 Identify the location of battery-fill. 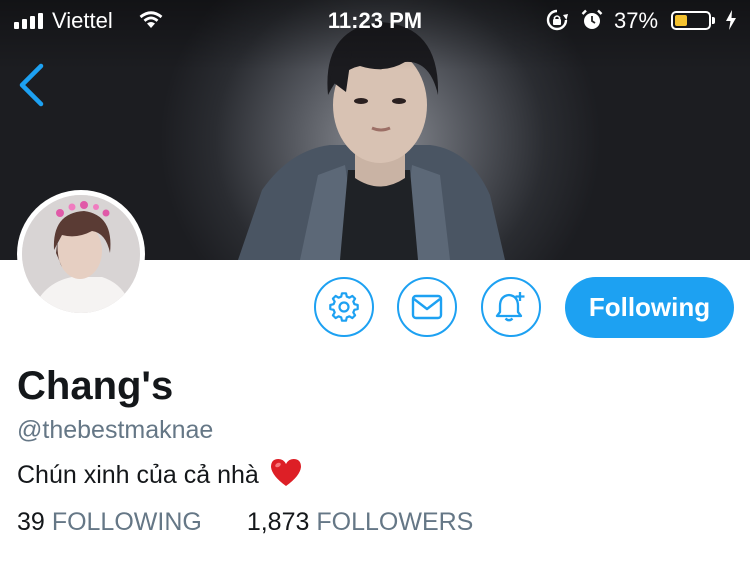
(681, 20).